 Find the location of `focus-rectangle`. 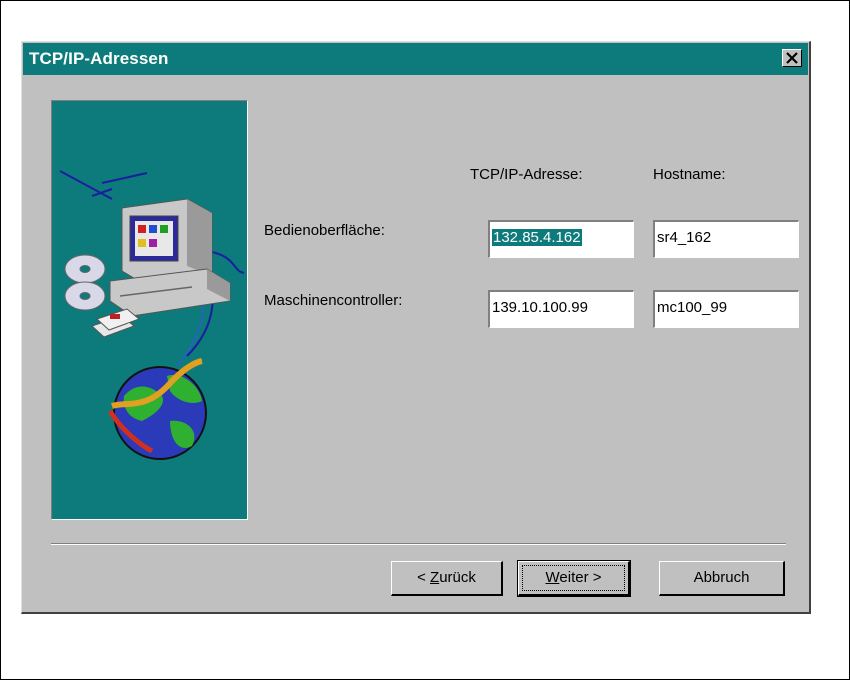

focus-rectangle is located at coordinates (573, 578).